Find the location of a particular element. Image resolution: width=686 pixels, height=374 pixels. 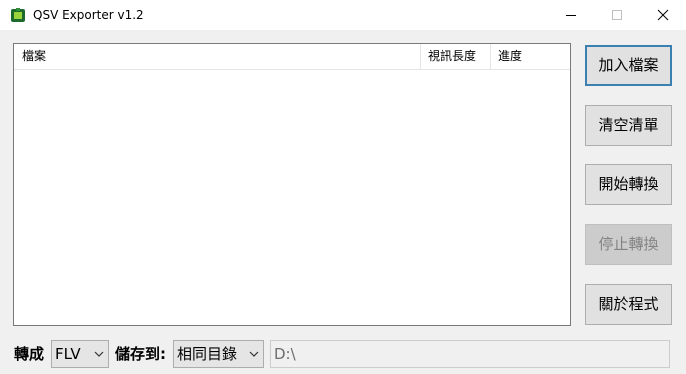

app-icon is located at coordinates (18, 15).